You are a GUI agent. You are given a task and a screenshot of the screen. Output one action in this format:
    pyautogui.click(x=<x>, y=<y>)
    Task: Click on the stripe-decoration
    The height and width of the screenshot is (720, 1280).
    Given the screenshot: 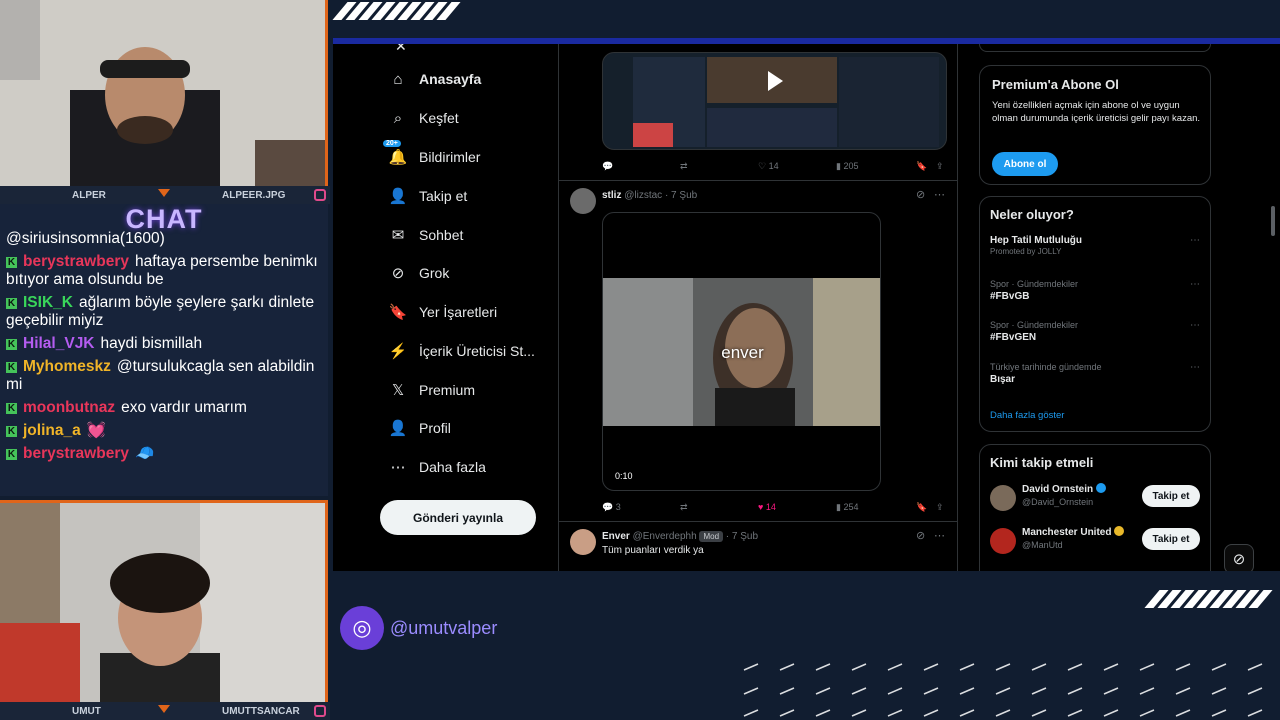 What is the action you would take?
    pyautogui.click(x=1208, y=599)
    